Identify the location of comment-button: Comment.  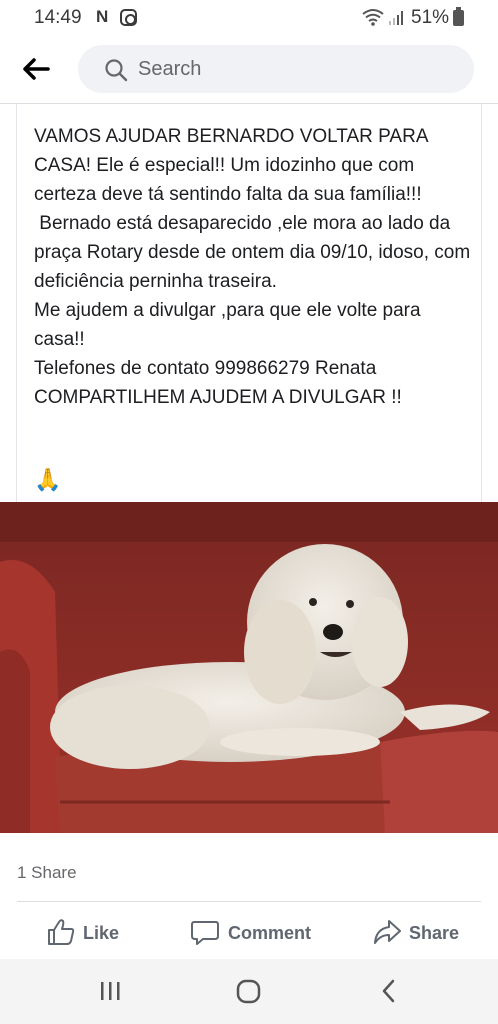
(255, 933).